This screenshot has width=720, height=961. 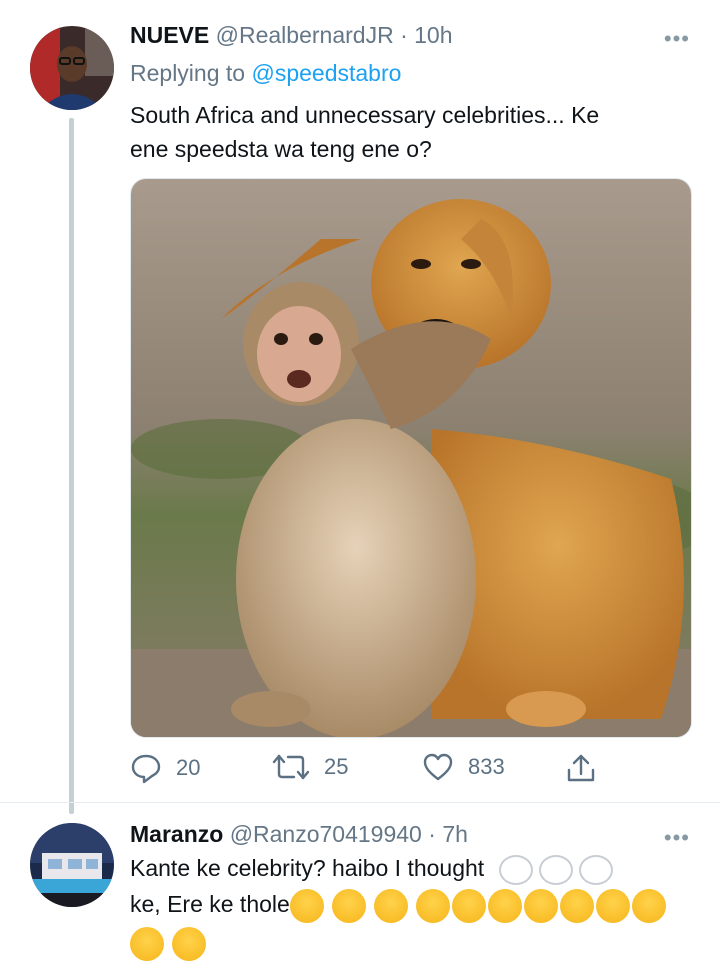 I want to click on tweet-actions: 20 25 833, so click(x=410, y=769).